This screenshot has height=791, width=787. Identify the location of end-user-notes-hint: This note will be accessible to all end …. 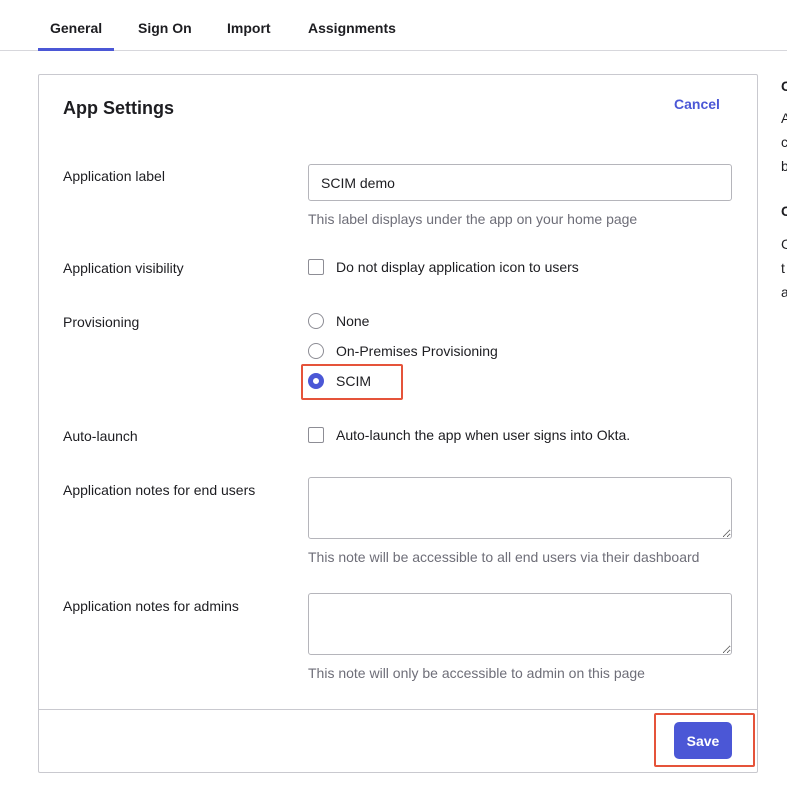
(504, 557).